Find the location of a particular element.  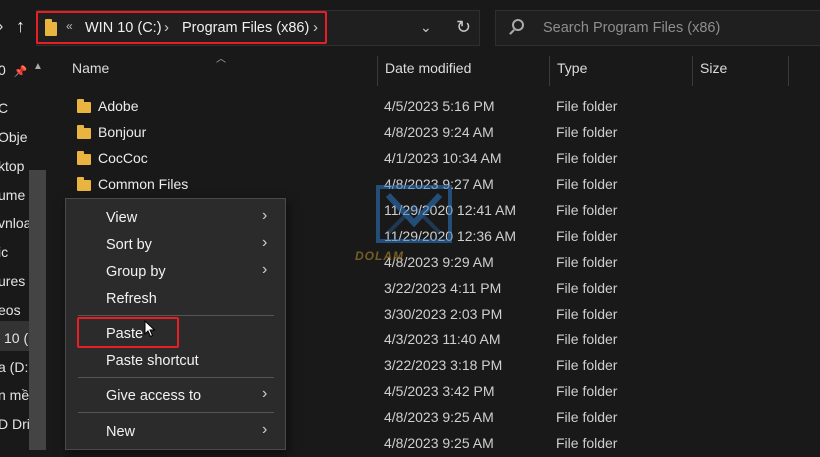

nav-item: Obje is located at coordinates (14, 137).